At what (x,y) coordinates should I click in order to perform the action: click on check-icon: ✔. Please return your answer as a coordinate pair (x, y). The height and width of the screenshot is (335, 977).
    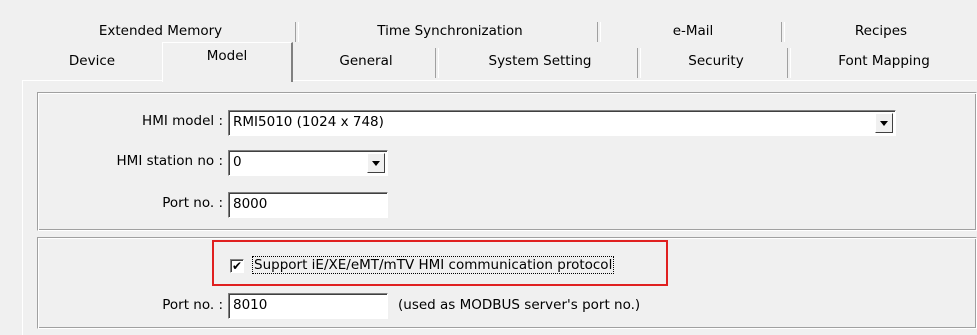
    Looking at the image, I should click on (237, 266).